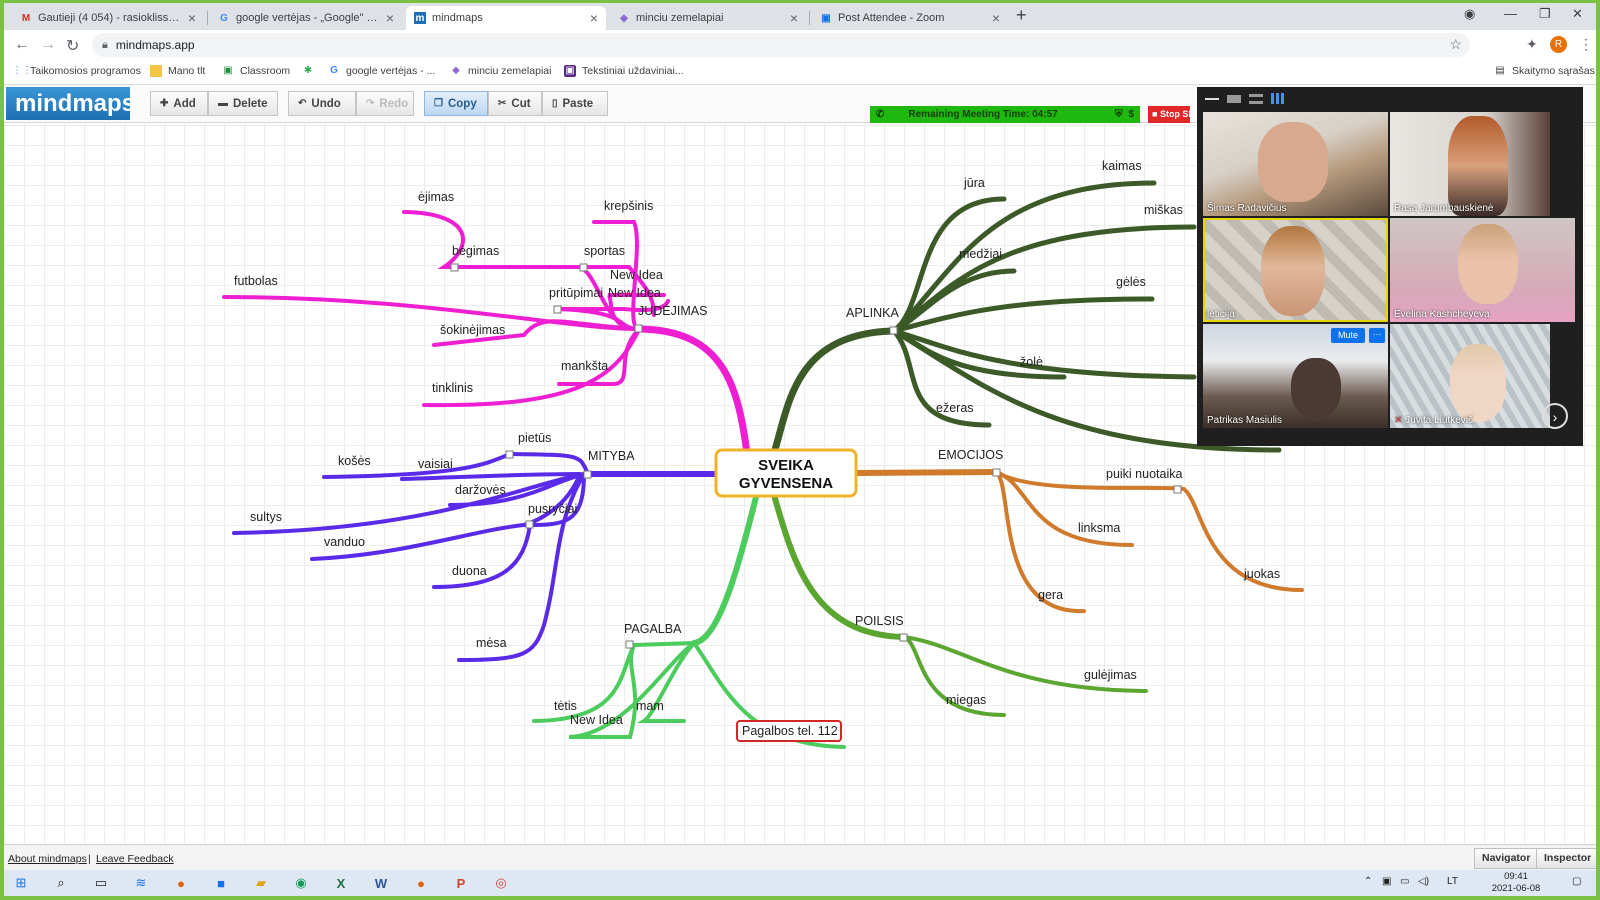 Image resolution: width=1600 pixels, height=900 pixels. What do you see at coordinates (266, 517) in the screenshot?
I see `node-sultys: sultys` at bounding box center [266, 517].